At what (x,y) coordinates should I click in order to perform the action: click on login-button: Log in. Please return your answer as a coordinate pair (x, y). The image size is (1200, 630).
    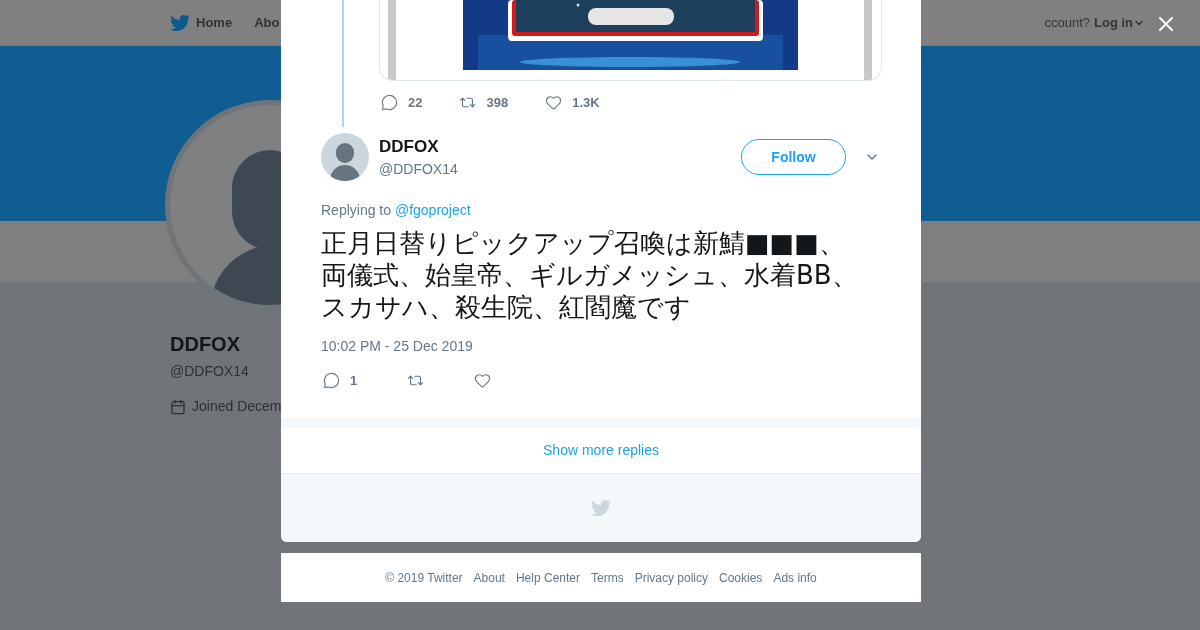
    Looking at the image, I should click on (1119, 22).